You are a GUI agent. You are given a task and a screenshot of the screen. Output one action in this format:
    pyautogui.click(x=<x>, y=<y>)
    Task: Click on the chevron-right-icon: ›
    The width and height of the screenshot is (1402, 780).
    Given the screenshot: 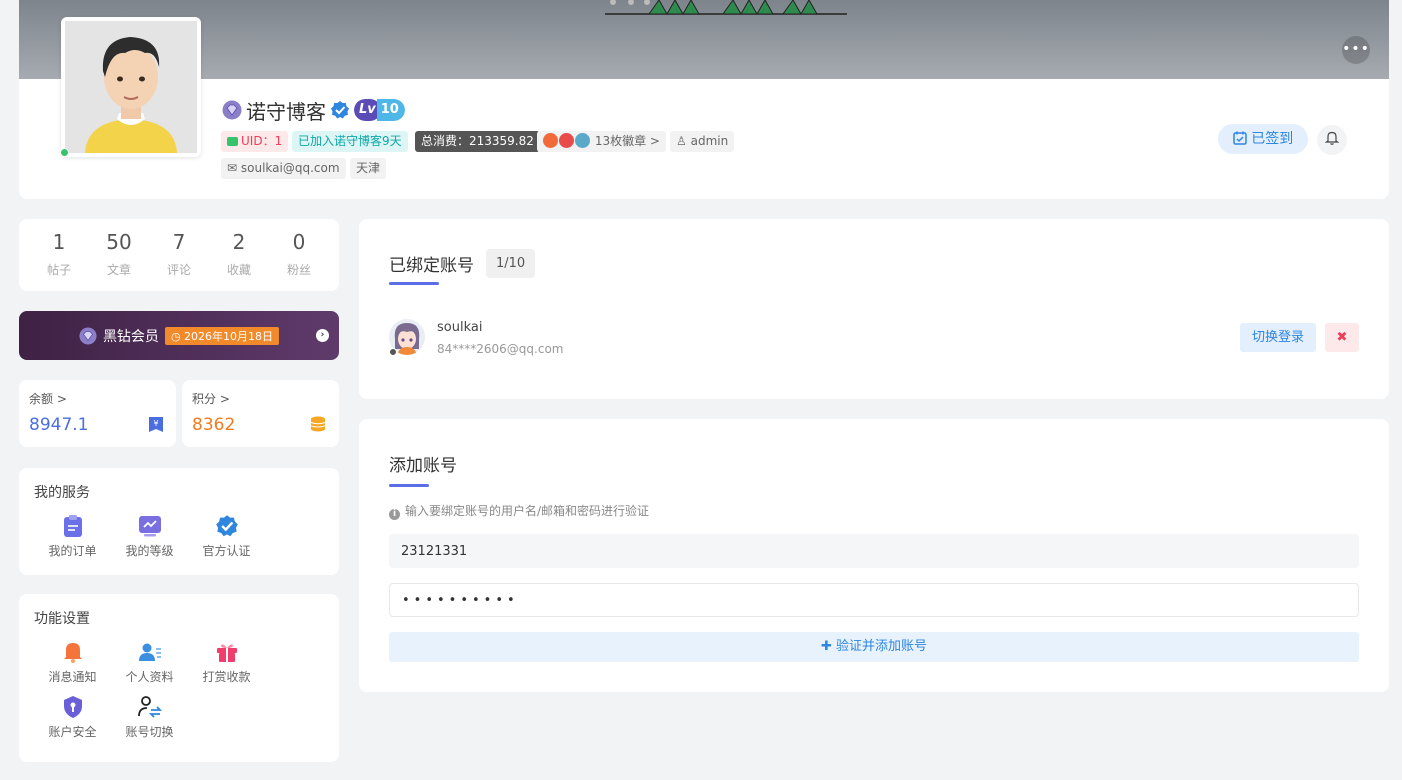 What is the action you would take?
    pyautogui.click(x=322, y=335)
    